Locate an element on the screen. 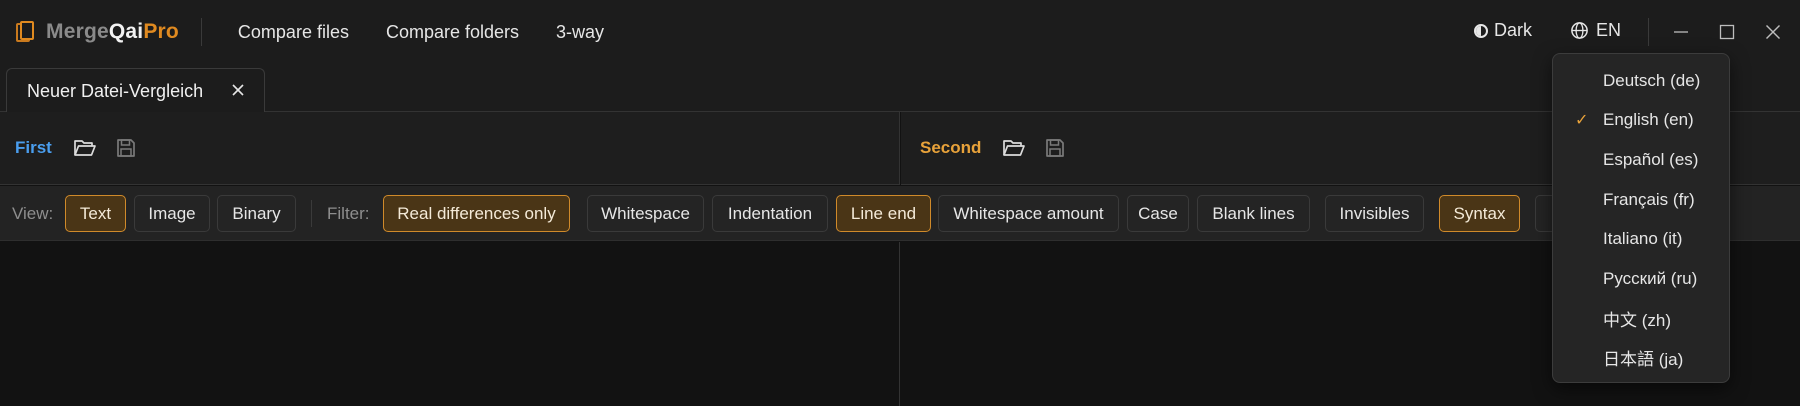  first-pane-header: First is located at coordinates (450, 148).